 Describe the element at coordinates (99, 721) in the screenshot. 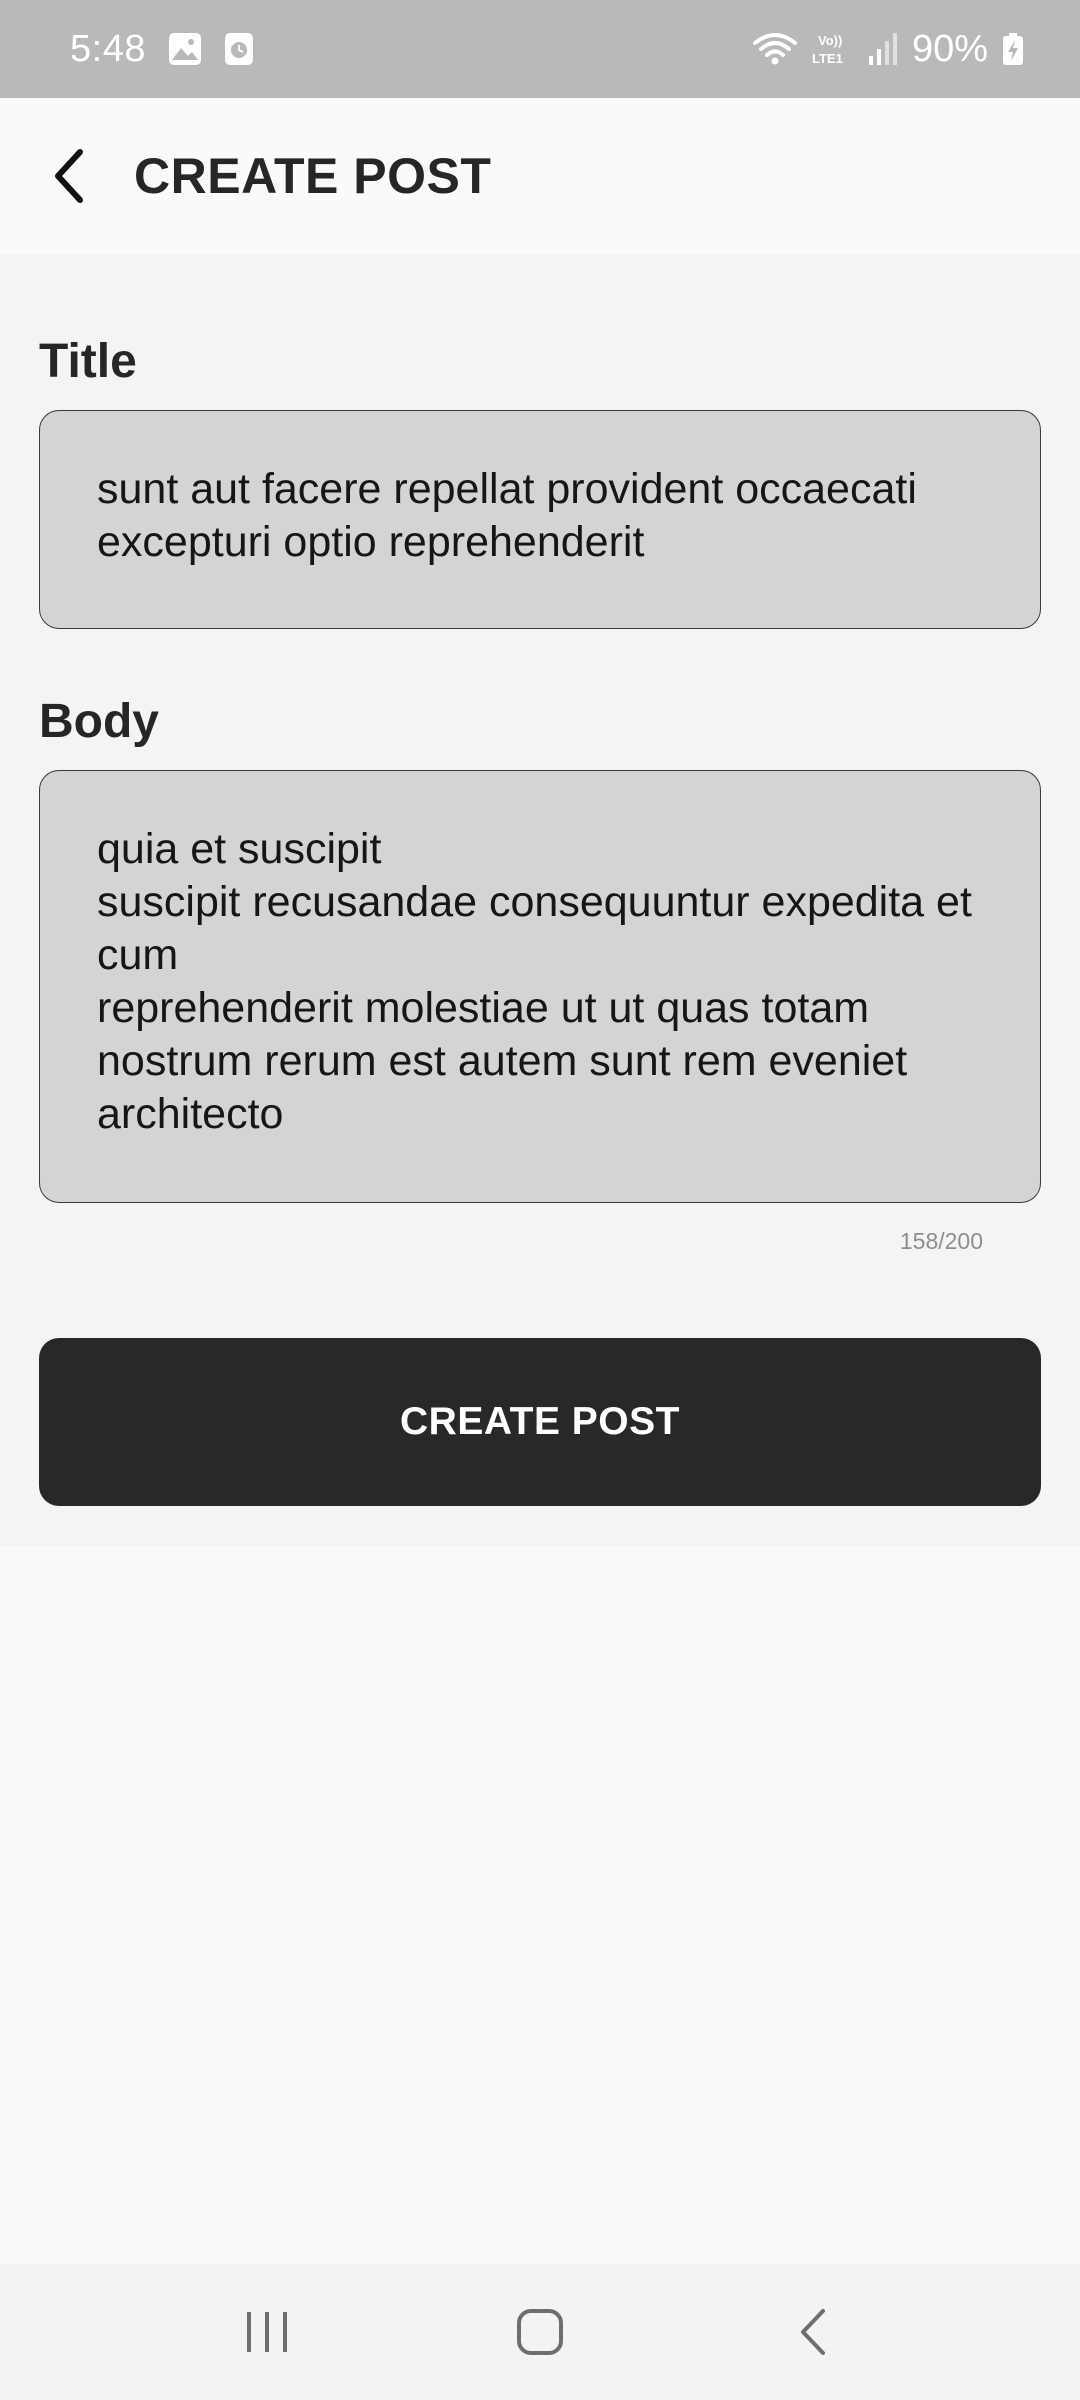

I see `body-label: Body` at that location.